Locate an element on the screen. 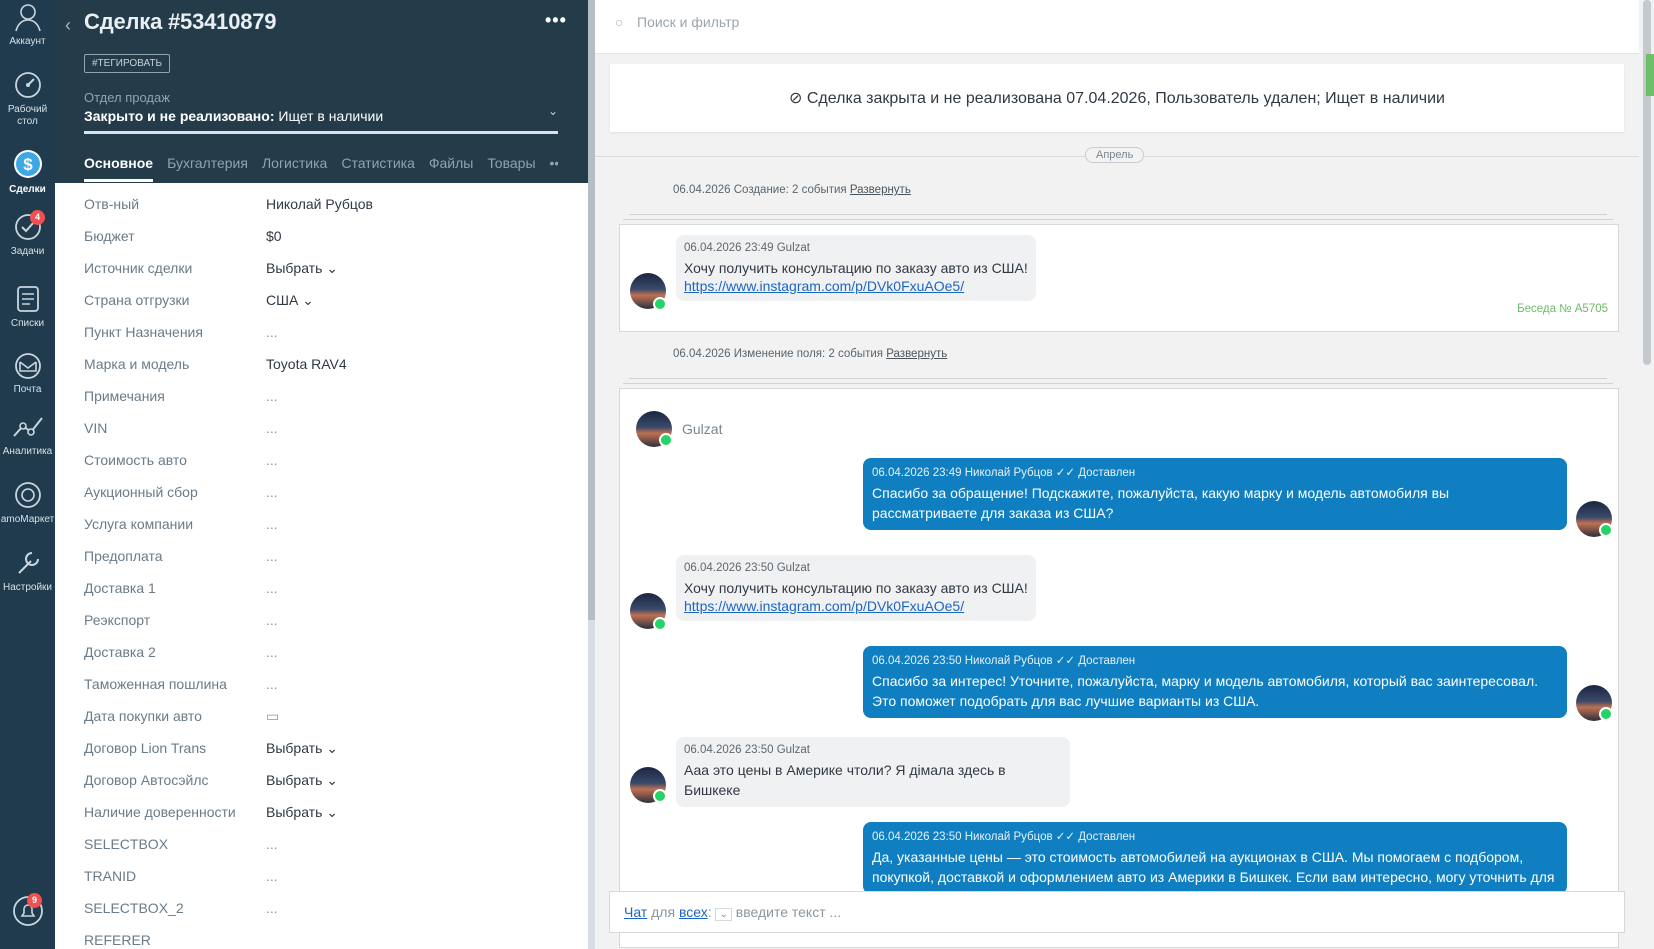  nav-market: amoМаркет is located at coordinates (27, 503).